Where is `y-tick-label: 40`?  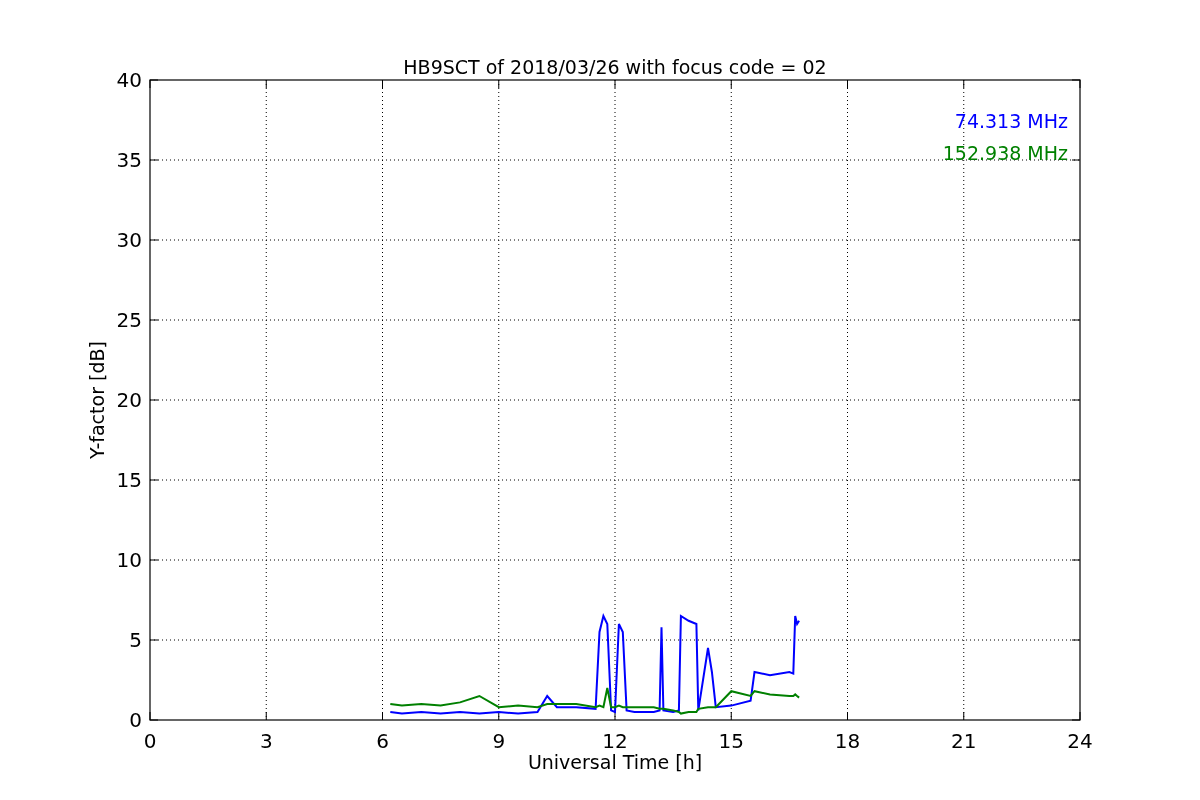
y-tick-label: 40 is located at coordinates (129, 80).